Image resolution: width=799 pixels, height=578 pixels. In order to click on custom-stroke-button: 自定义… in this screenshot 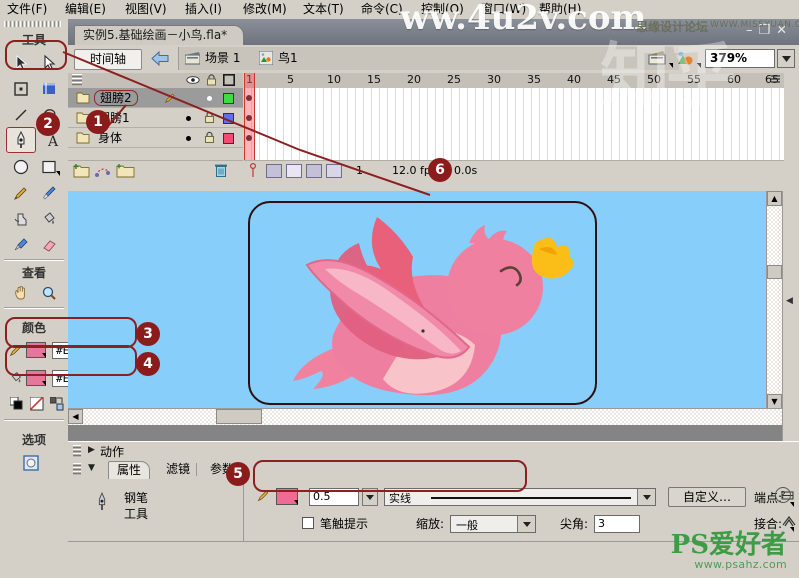, I will do `click(707, 497)`.